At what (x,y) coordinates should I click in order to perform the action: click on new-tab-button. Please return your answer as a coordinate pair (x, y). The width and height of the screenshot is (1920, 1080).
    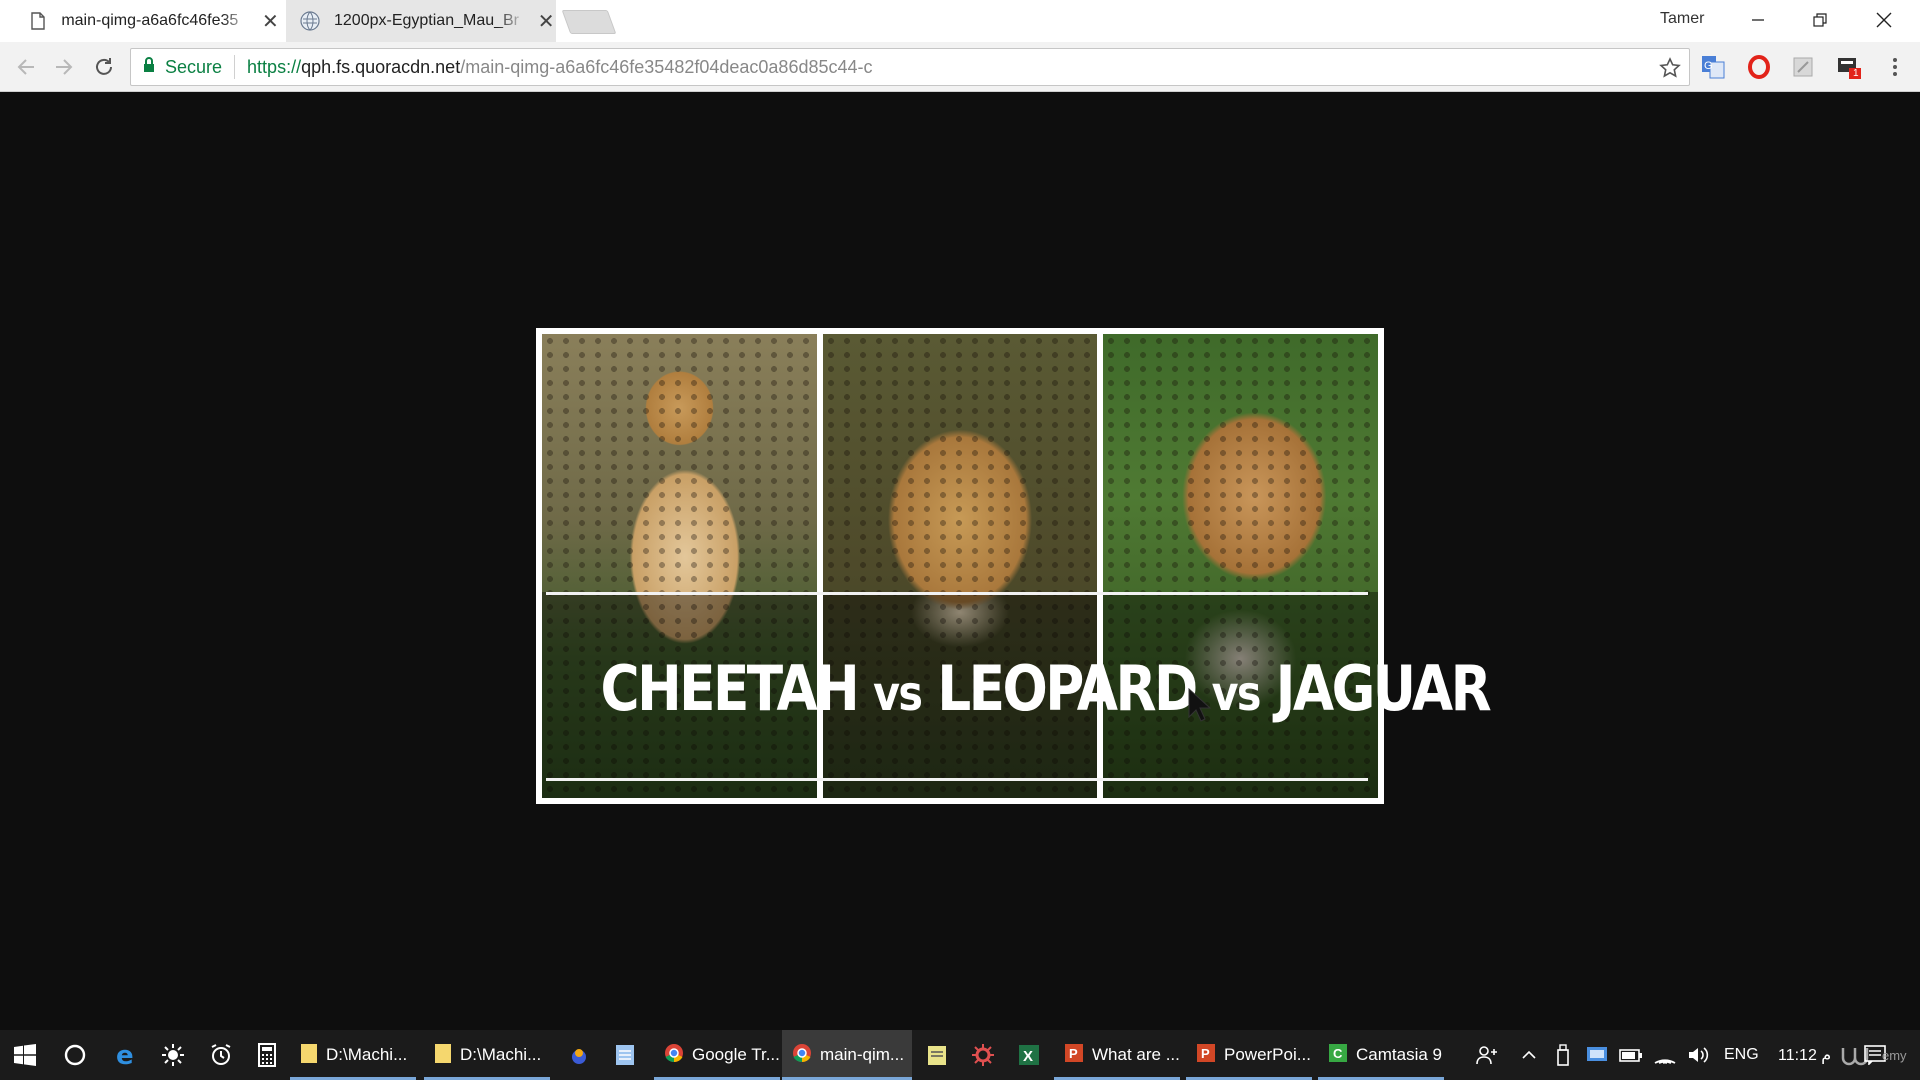
    Looking at the image, I should click on (589, 22).